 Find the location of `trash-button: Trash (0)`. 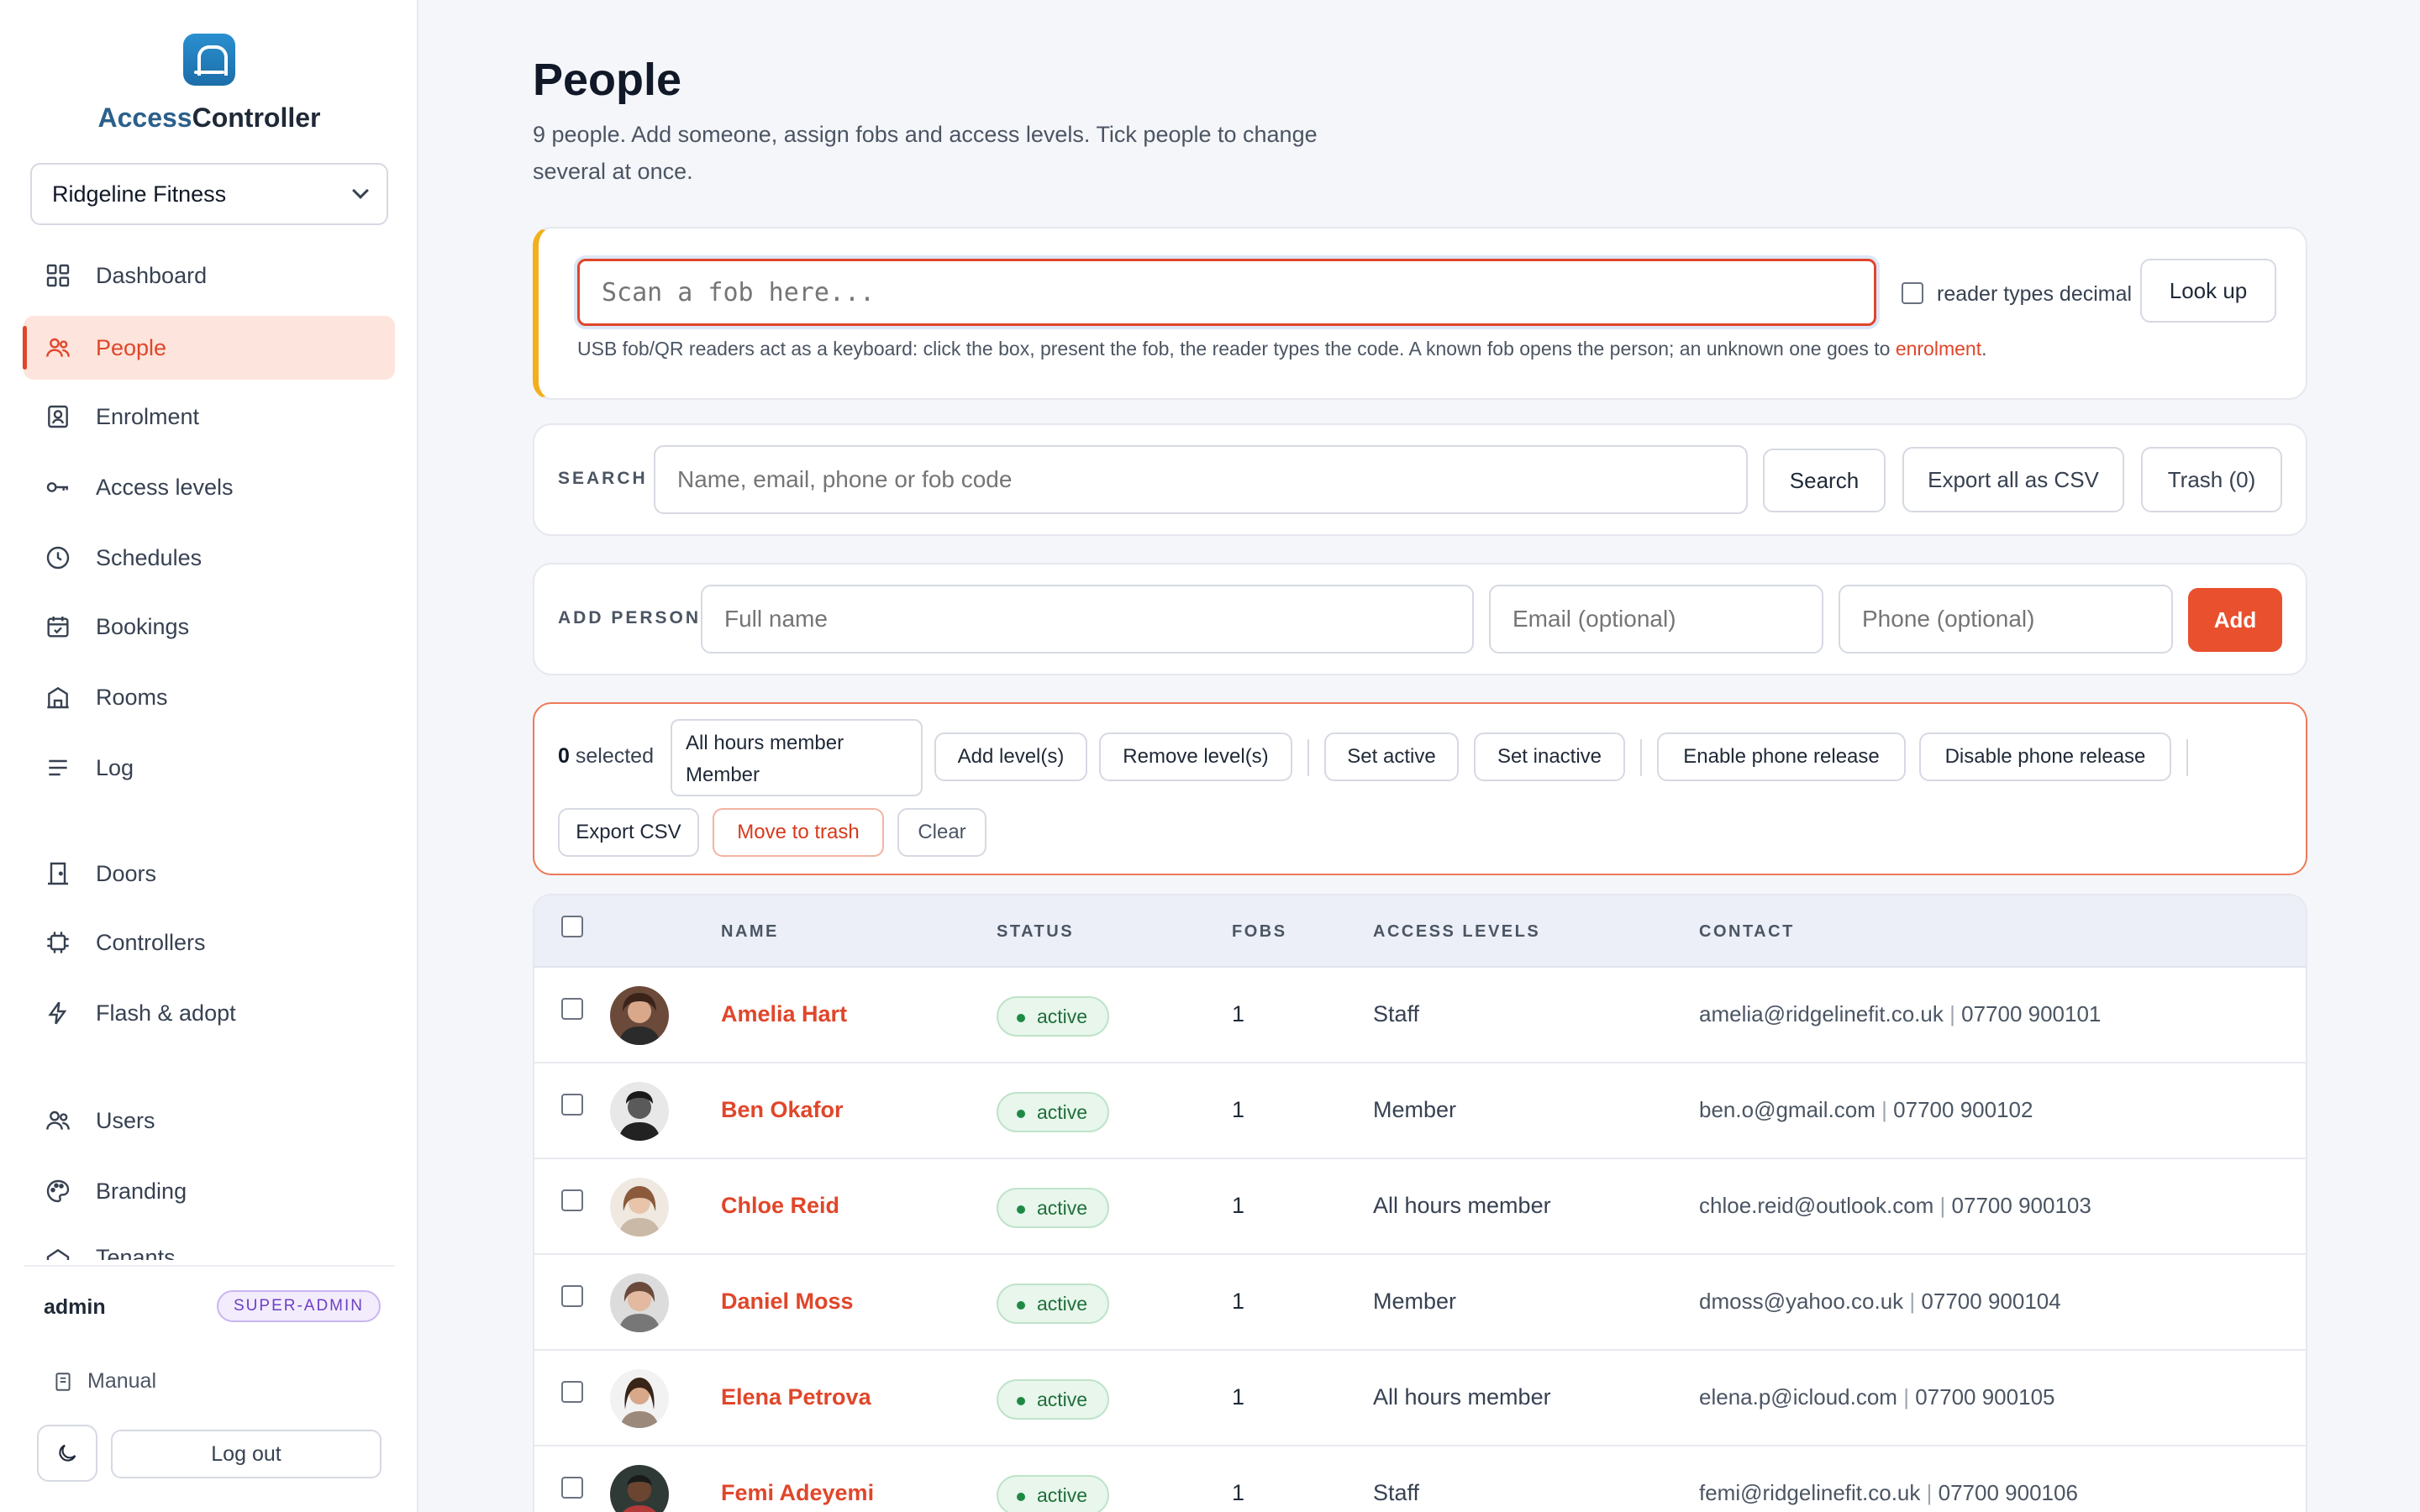

trash-button: Trash (0) is located at coordinates (2211, 479).